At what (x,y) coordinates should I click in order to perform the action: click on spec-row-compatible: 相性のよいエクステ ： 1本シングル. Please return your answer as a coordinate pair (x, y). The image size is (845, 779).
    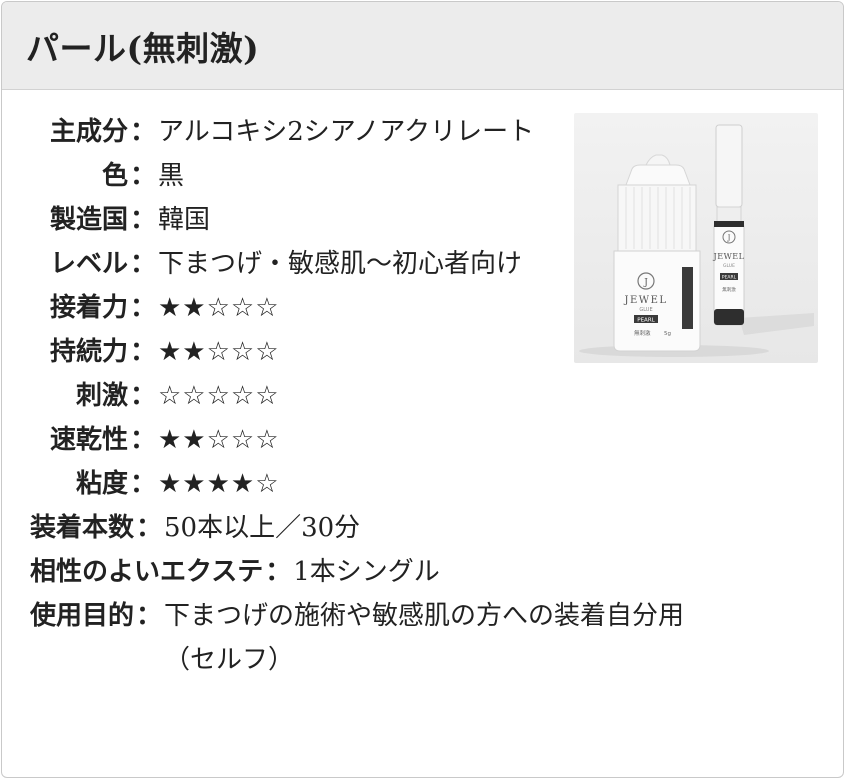
    Looking at the image, I should click on (390, 572).